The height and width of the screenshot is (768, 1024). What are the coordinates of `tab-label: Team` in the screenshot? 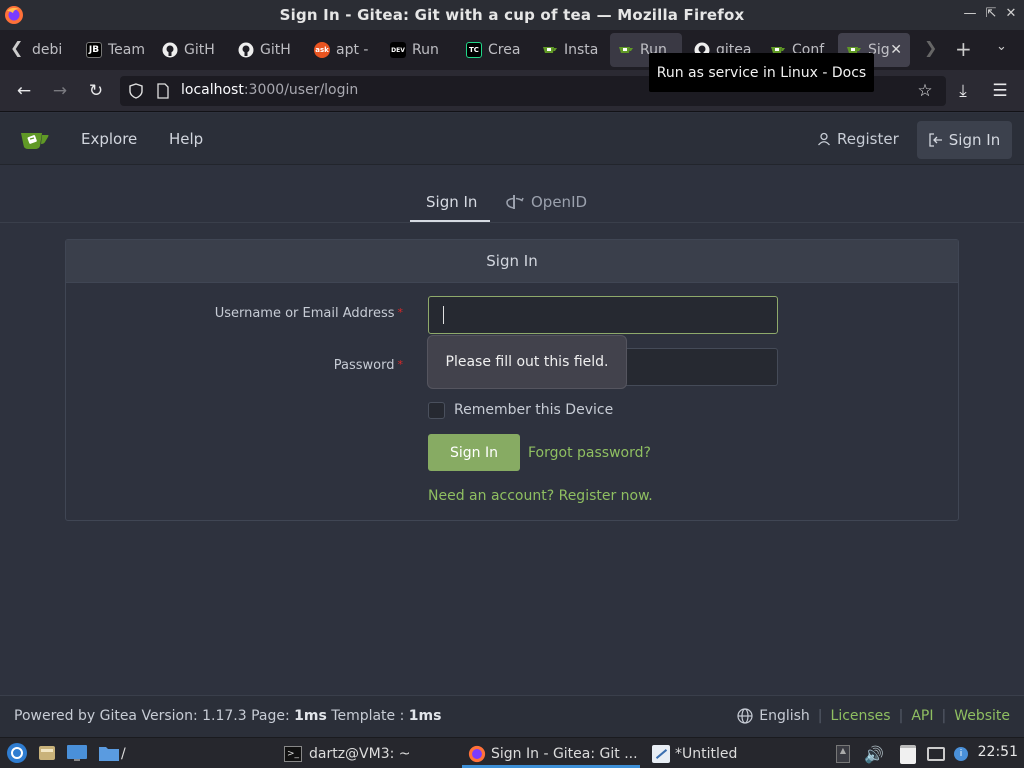 It's located at (127, 50).